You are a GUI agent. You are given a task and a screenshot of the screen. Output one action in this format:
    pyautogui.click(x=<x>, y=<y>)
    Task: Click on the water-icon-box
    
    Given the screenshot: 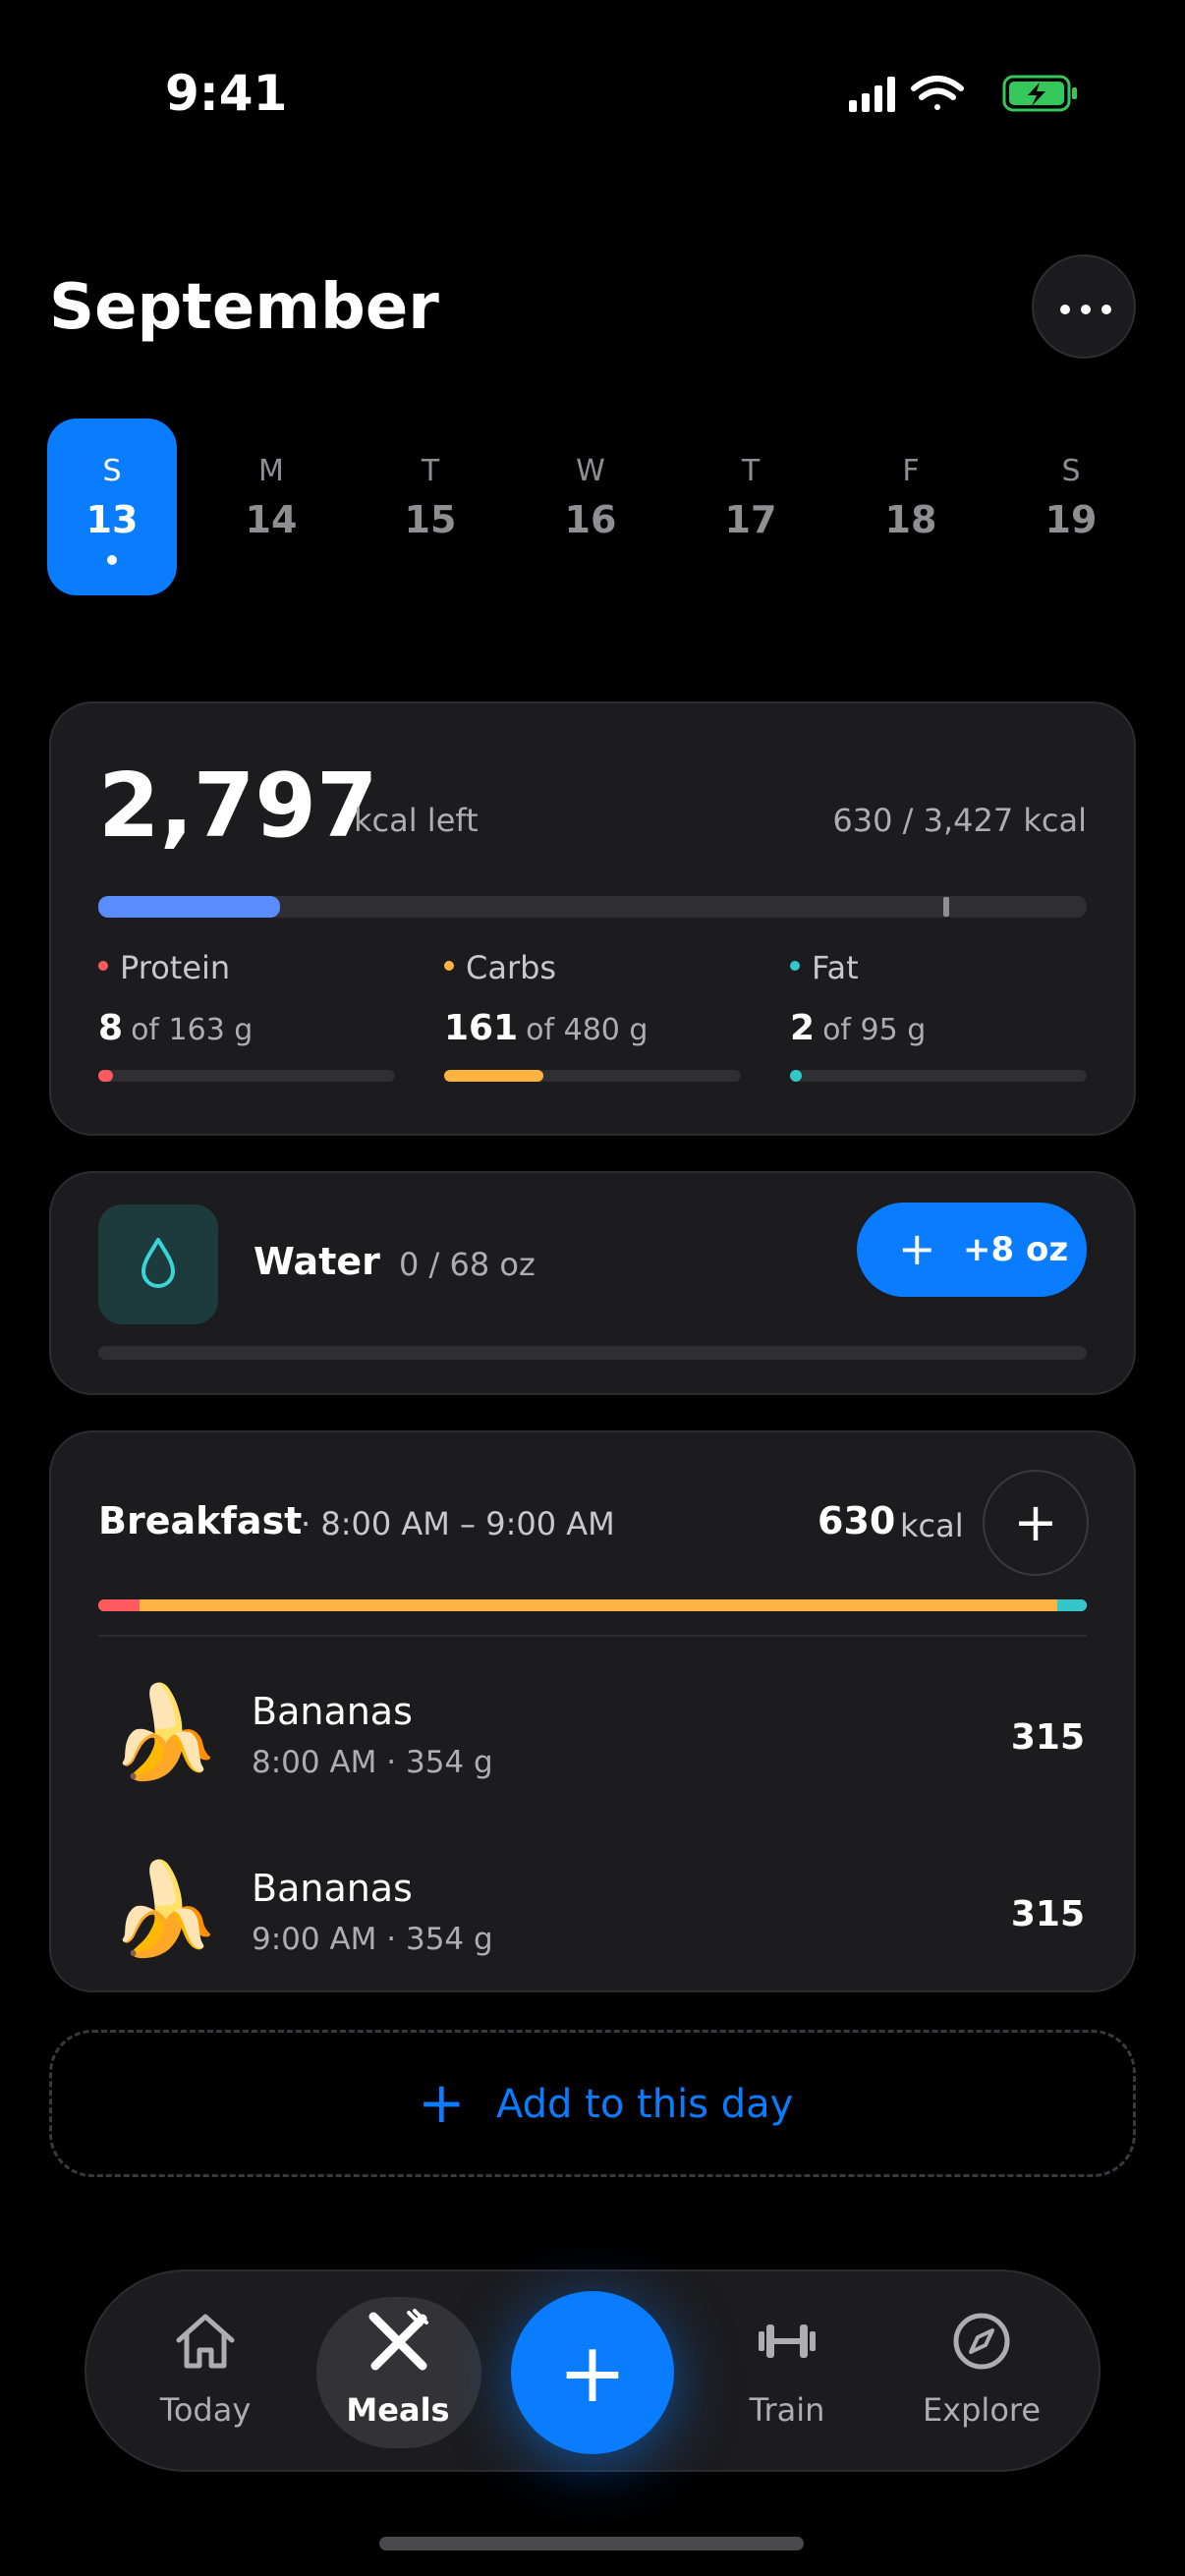 What is the action you would take?
    pyautogui.click(x=158, y=1264)
    